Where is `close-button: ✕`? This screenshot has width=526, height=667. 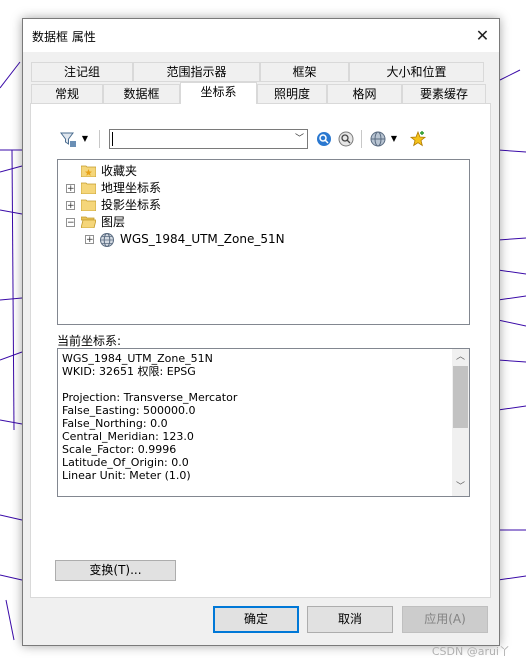
close-button: ✕ is located at coordinates (482, 35).